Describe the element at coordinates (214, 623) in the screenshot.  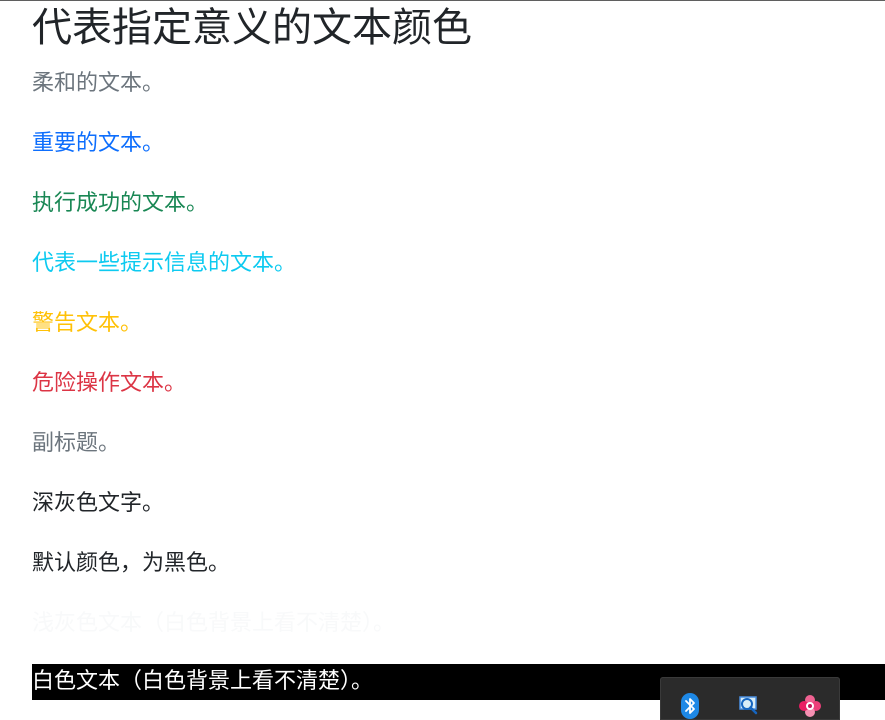
I see `text-light: 浅灰色文本（白色背景上看不清楚）。` at that location.